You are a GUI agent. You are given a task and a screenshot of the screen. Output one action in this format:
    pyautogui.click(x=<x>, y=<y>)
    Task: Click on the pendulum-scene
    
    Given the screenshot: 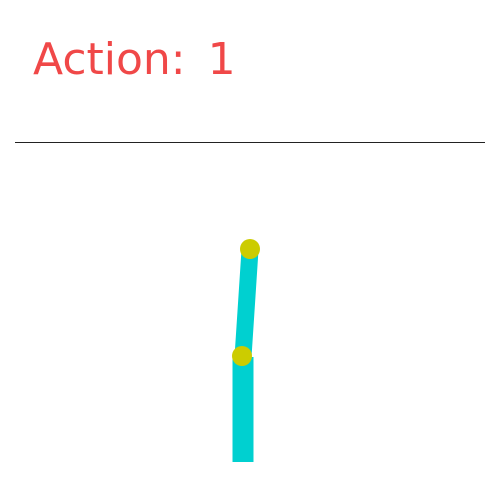 What is the action you would take?
    pyautogui.click(x=246, y=350)
    